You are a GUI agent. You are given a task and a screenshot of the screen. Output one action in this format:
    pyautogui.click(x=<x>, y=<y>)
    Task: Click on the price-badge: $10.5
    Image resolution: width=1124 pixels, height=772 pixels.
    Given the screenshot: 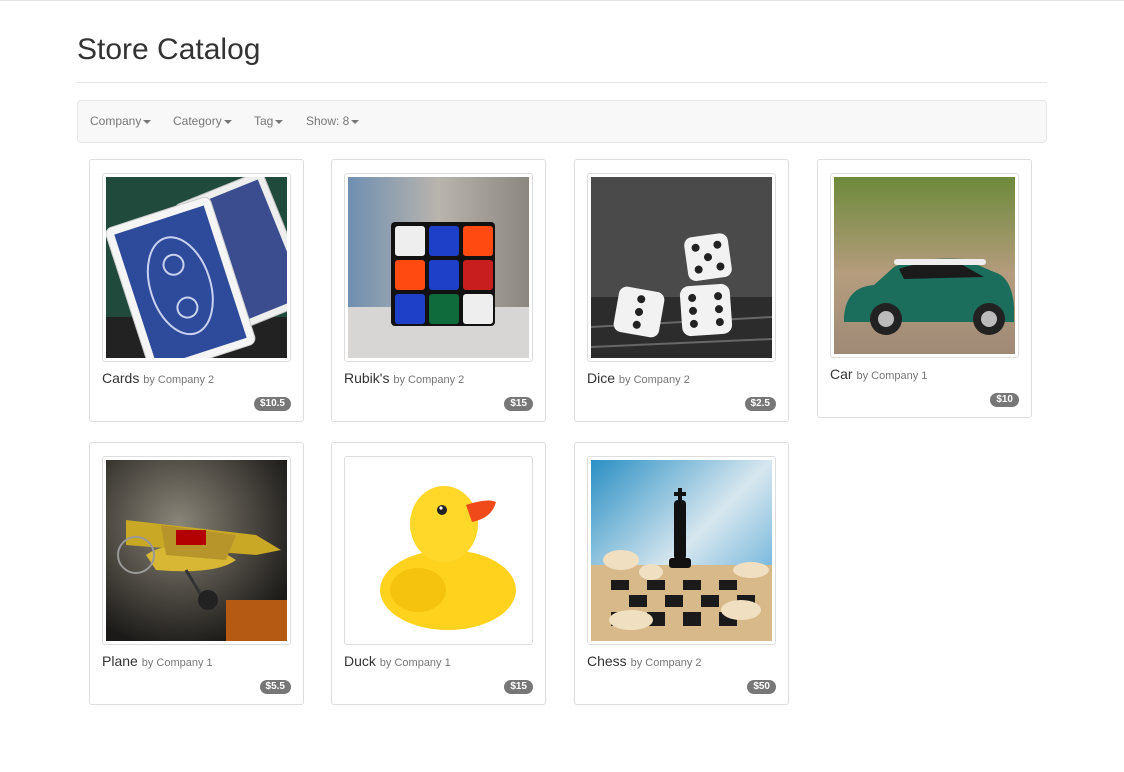 What is the action you would take?
    pyautogui.click(x=272, y=404)
    